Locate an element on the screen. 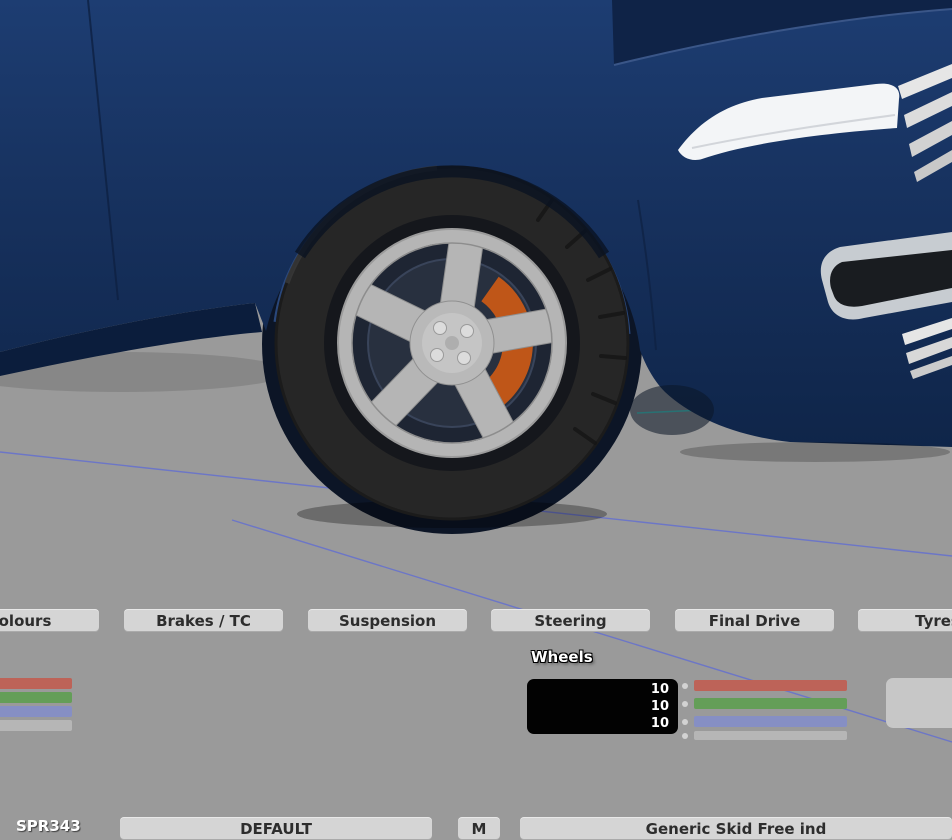  m-button: M is located at coordinates (479, 828).